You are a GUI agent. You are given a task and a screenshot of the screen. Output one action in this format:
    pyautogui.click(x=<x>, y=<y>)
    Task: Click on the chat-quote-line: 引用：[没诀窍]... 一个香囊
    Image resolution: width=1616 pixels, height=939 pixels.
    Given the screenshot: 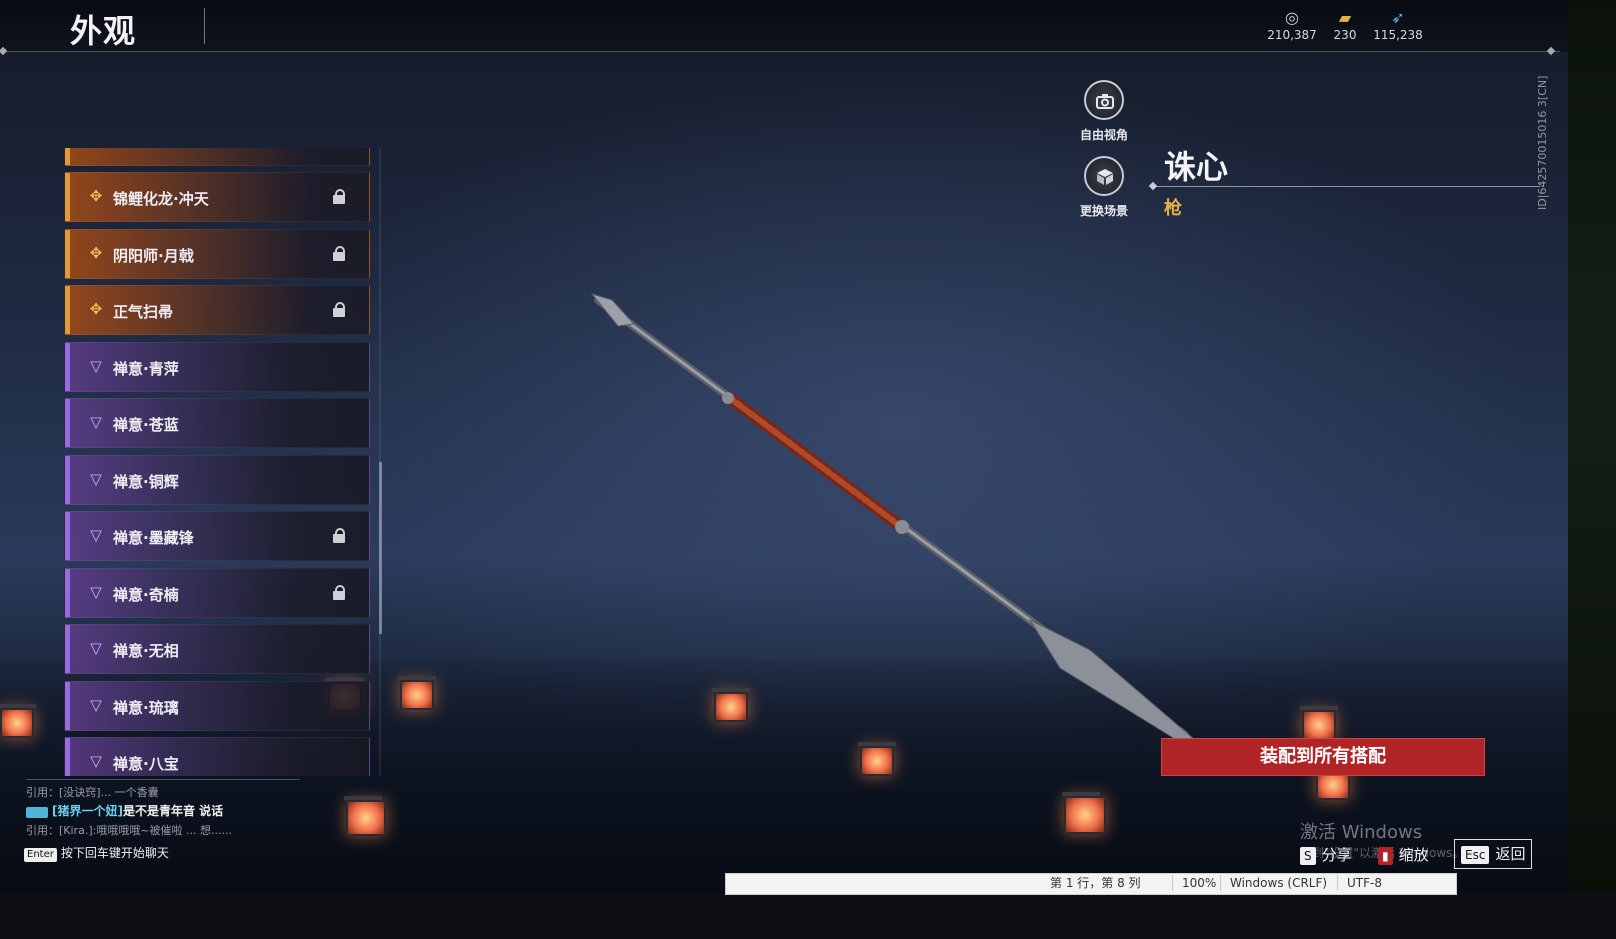 What is the action you would take?
    pyautogui.click(x=92, y=792)
    